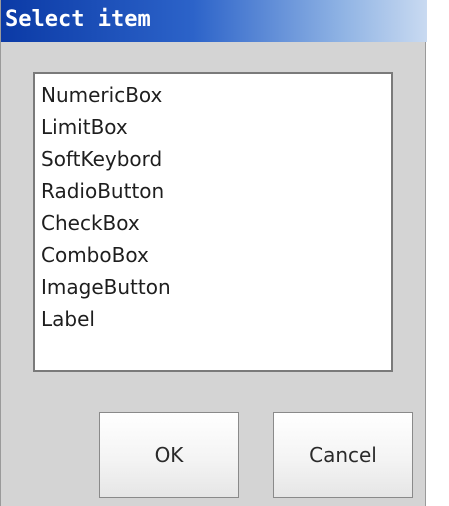 The width and height of the screenshot is (449, 506). I want to click on list-item-radiobutton: RadioButton, so click(102, 191).